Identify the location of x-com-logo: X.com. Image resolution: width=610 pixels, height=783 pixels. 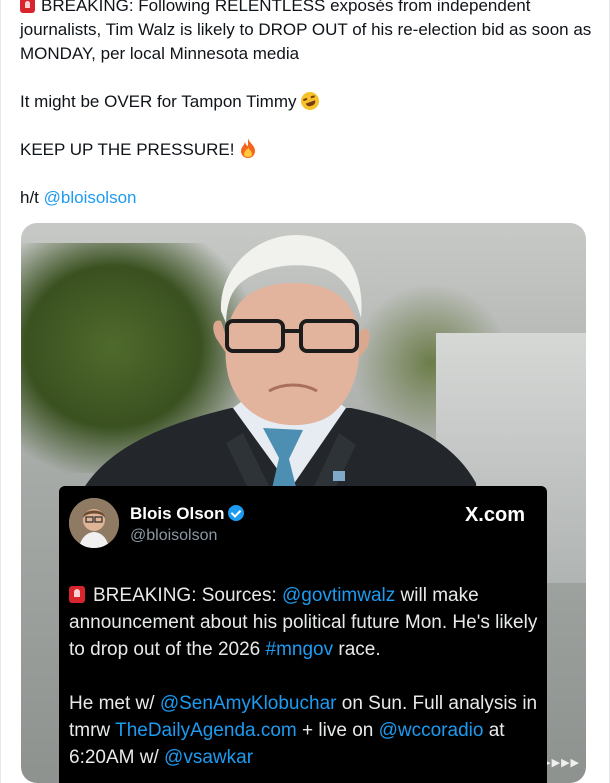
(494, 515).